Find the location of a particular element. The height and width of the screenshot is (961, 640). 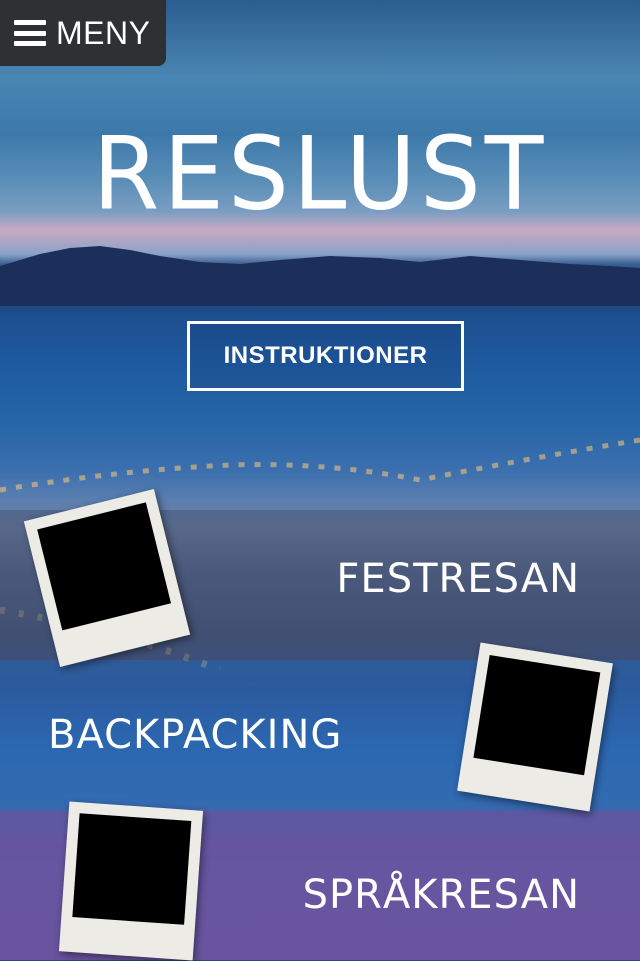

category-label-festresan: FESTRESAN is located at coordinates (458, 579).